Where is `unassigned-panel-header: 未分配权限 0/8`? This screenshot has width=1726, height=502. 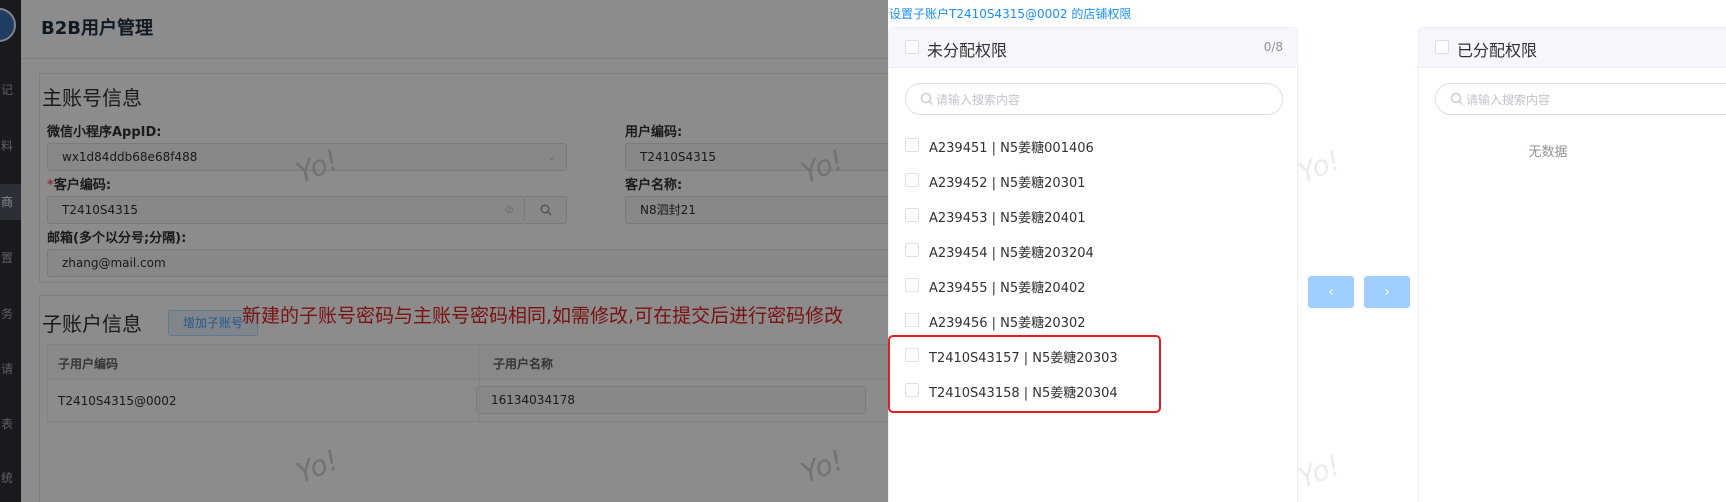
unassigned-panel-header: 未分配权限 0/8 is located at coordinates (1093, 48).